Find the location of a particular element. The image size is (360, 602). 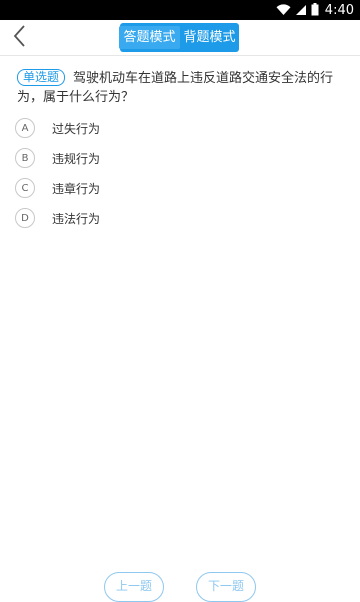

question-type-badge: 单选题 is located at coordinates (41, 77).